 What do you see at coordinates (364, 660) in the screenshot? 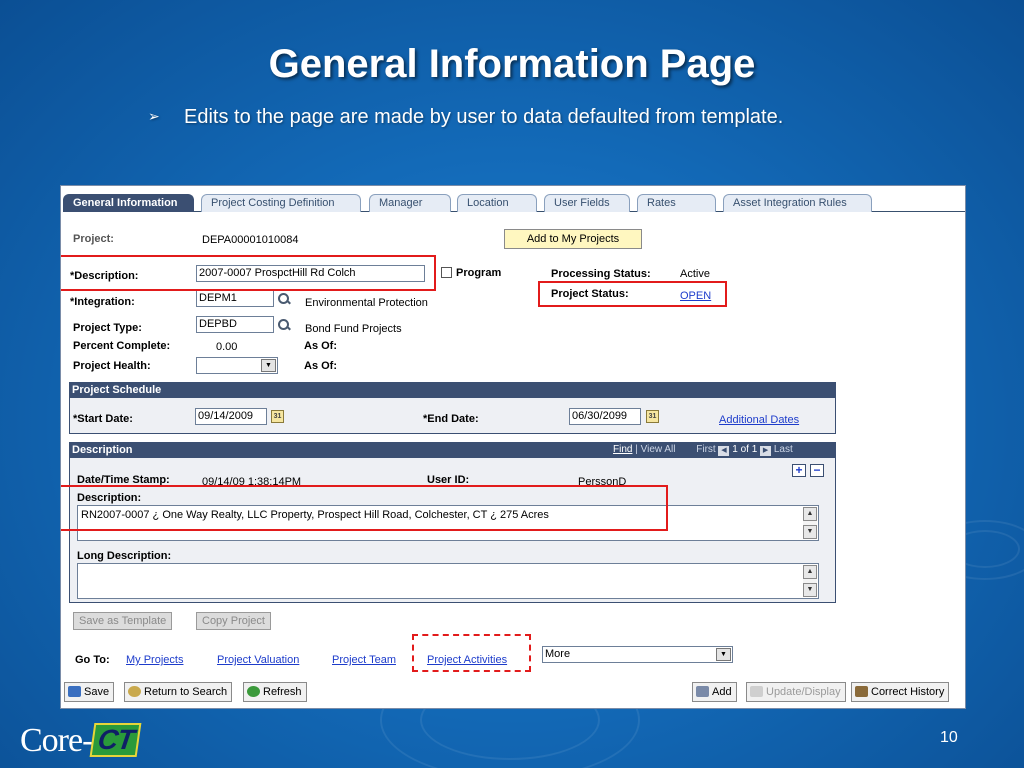
I see `project-team-link: Project Team` at bounding box center [364, 660].